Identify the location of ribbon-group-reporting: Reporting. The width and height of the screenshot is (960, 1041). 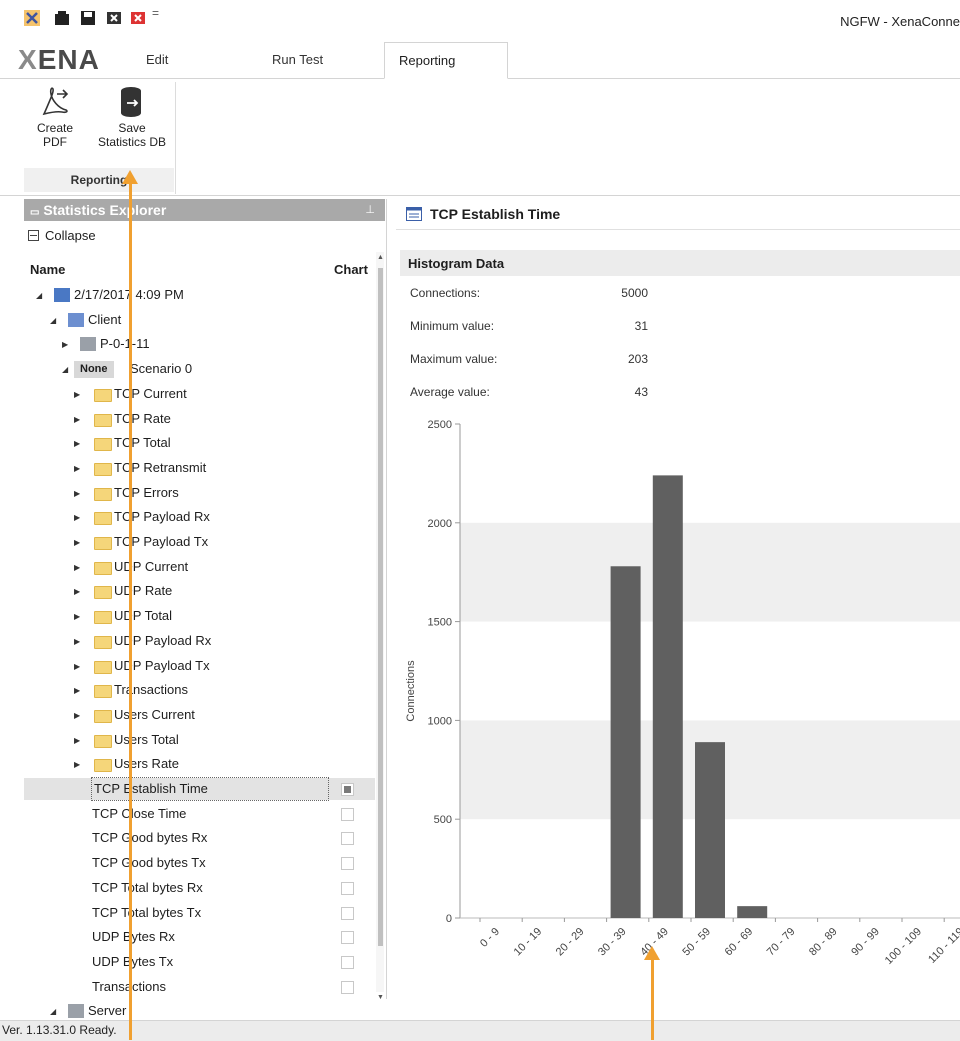
(99, 180).